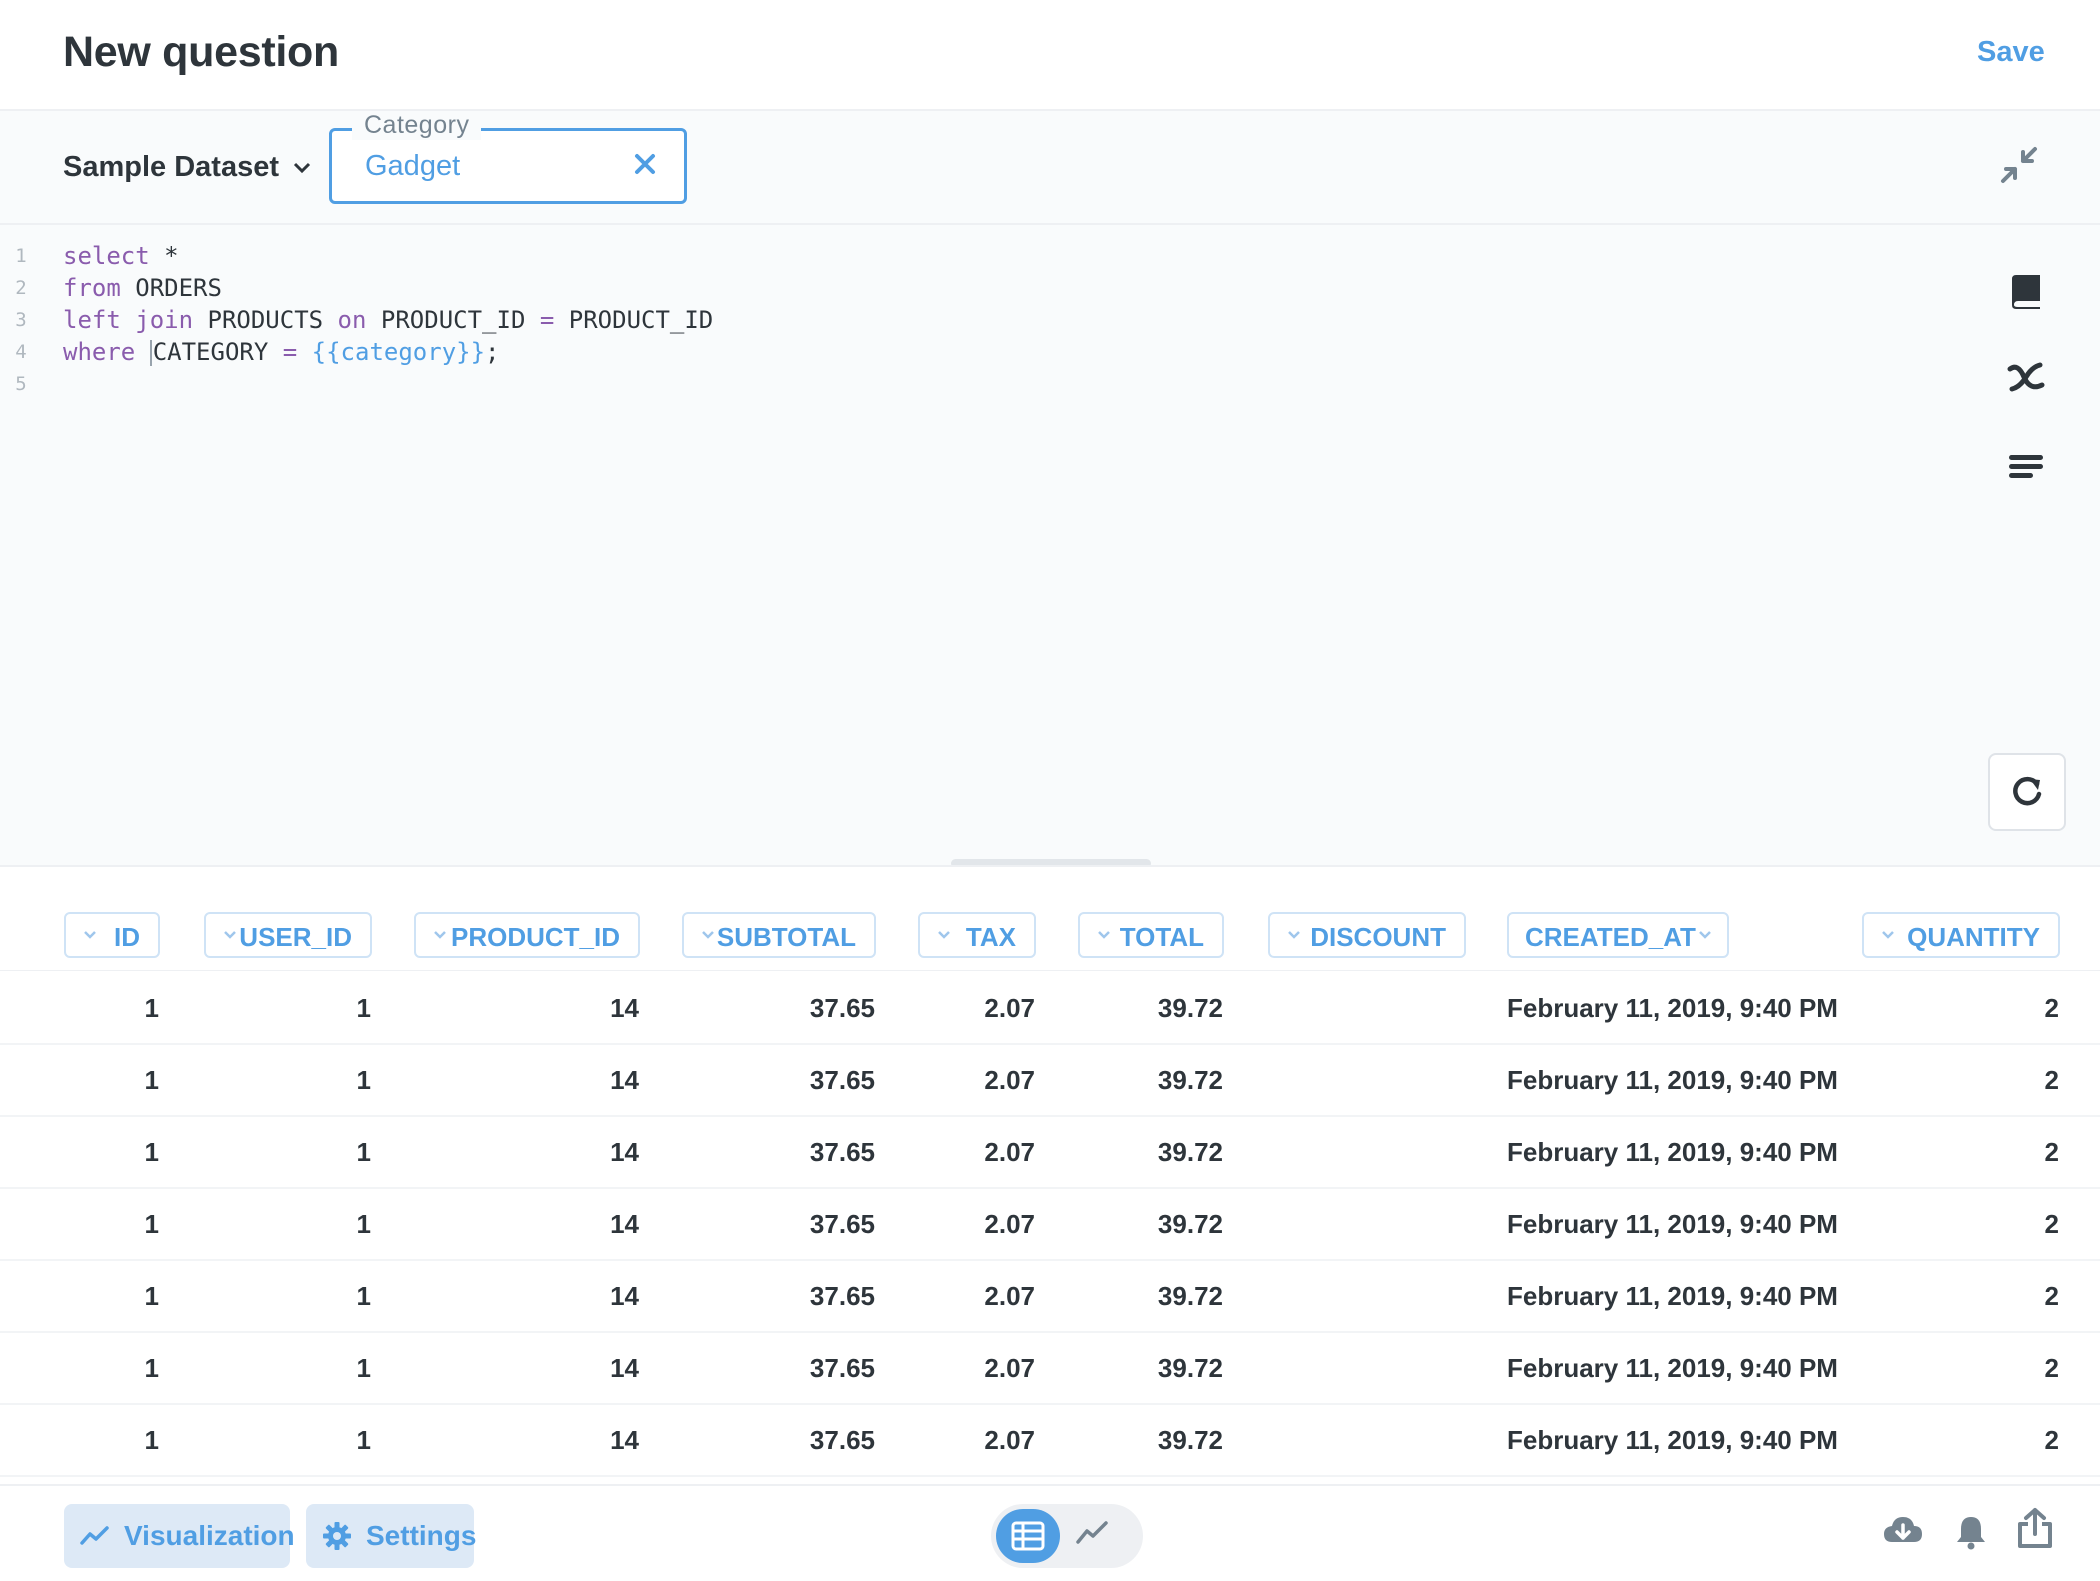  Describe the element at coordinates (1903, 1532) in the screenshot. I see `download-icon` at that location.